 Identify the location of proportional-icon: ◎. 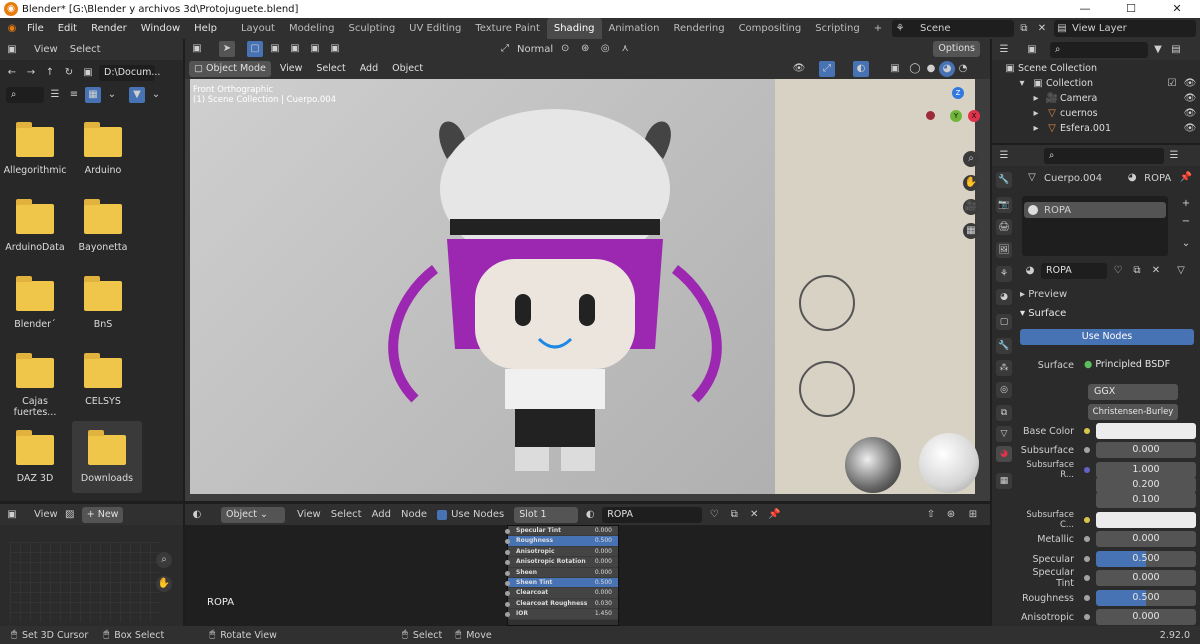
(605, 49).